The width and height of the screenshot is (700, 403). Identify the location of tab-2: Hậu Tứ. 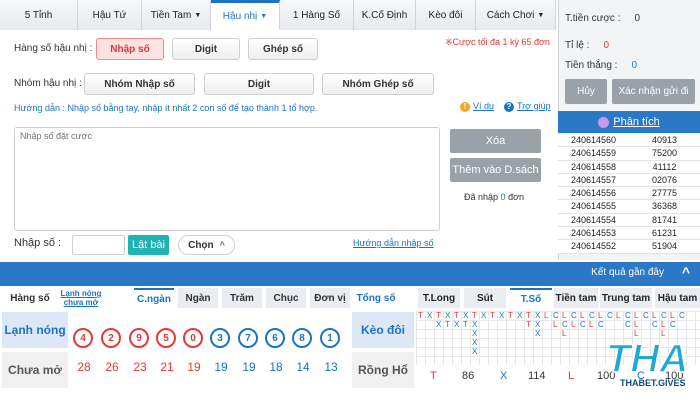
(110, 15).